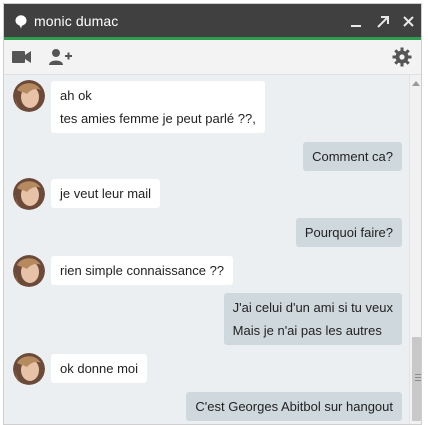  Describe the element at coordinates (60, 57) in the screenshot. I see `add-person-icon` at that location.